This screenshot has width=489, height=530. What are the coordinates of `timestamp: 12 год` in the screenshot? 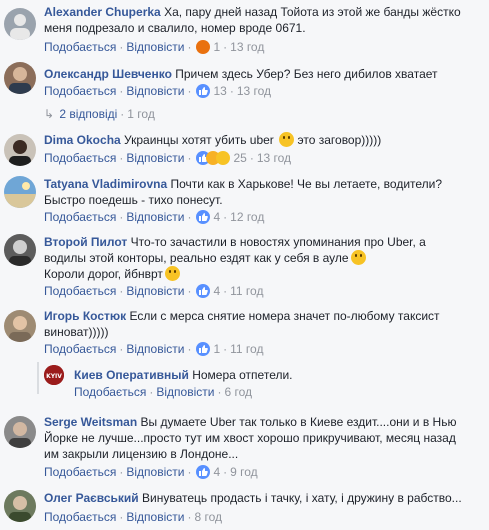 It's located at (247, 217).